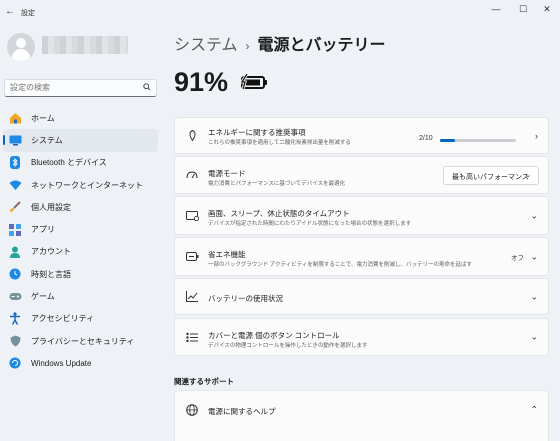 This screenshot has width=560, height=441. I want to click on power-help-card: 電源に関するヘルプ ⌃, so click(361, 415).